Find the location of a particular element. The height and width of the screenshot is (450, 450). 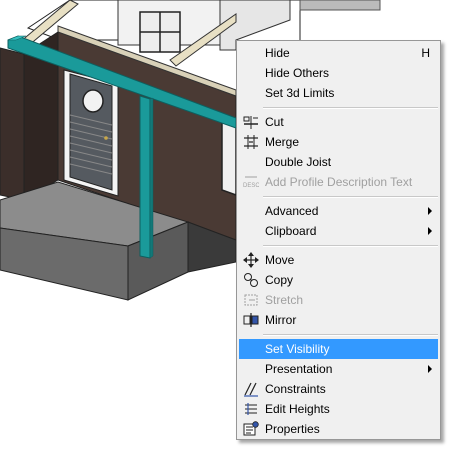

menu-item-label: Set Visibility is located at coordinates (297, 349).